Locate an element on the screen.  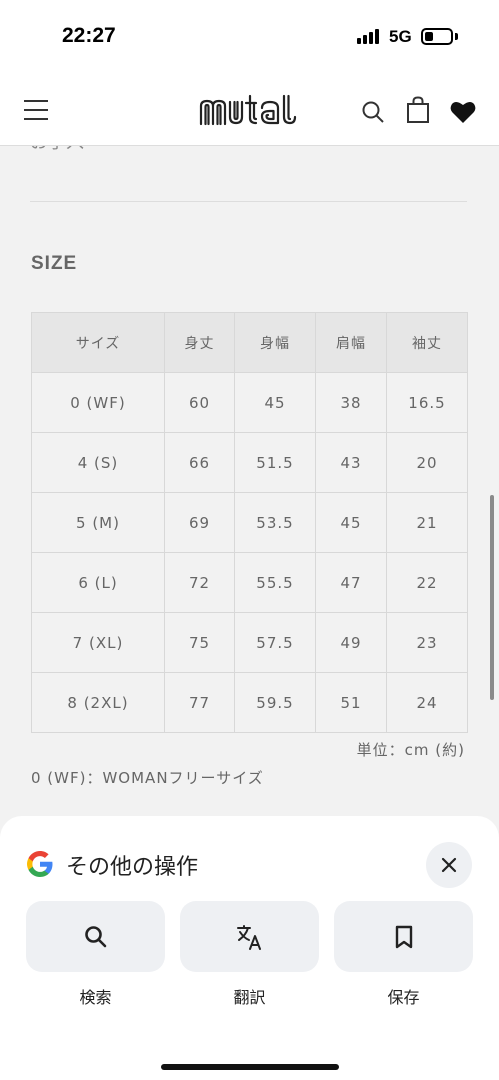
table-cell: 21 is located at coordinates (427, 522).